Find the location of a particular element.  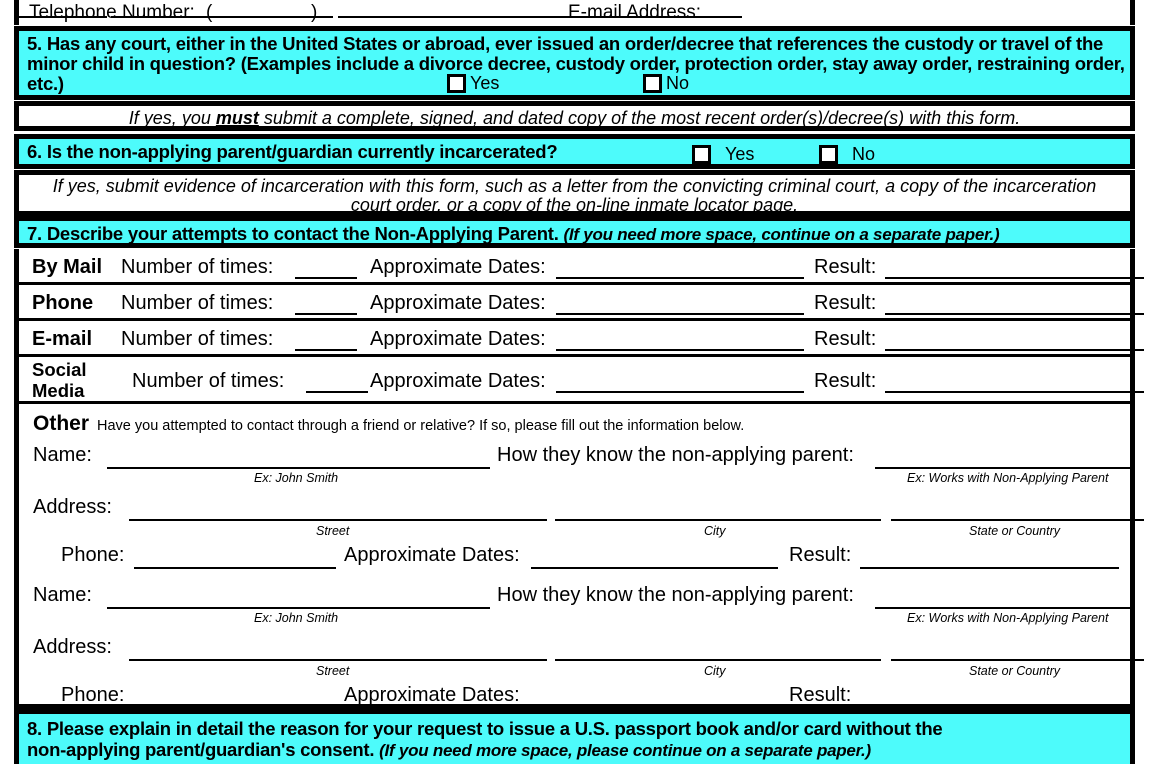

person-2-street-input is located at coordinates (338, 660).